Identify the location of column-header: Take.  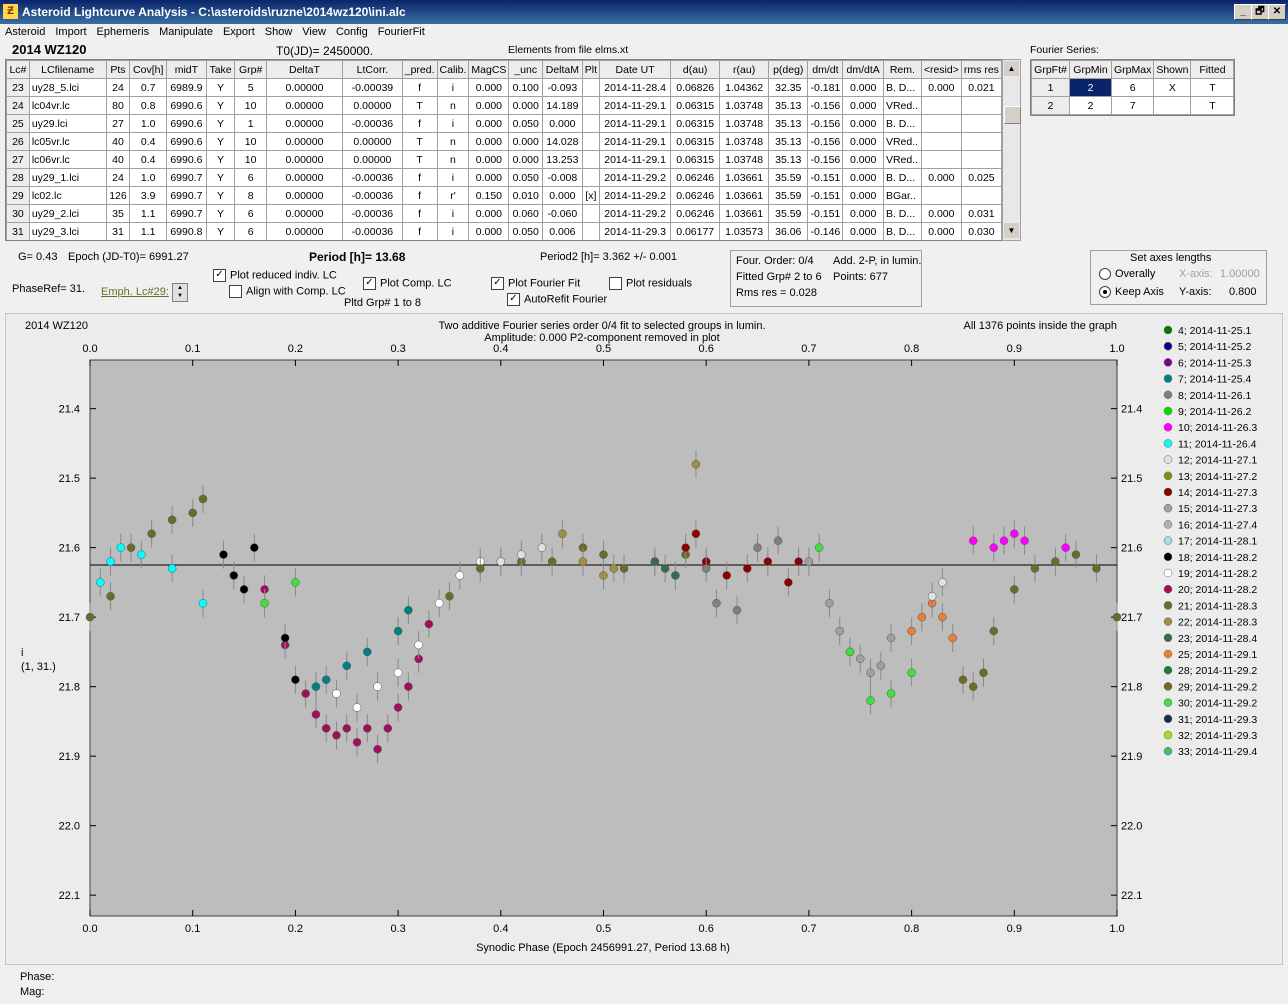
(220, 69).